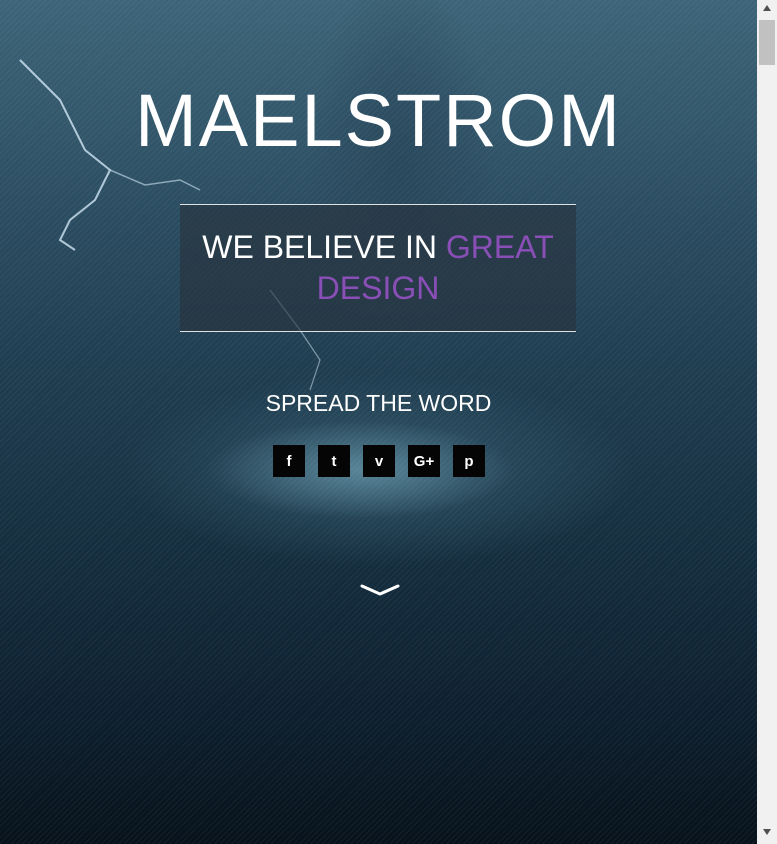 Image resolution: width=777 pixels, height=844 pixels. What do you see at coordinates (378, 403) in the screenshot?
I see `spread-the-word-label: SPREAD THE WORD` at bounding box center [378, 403].